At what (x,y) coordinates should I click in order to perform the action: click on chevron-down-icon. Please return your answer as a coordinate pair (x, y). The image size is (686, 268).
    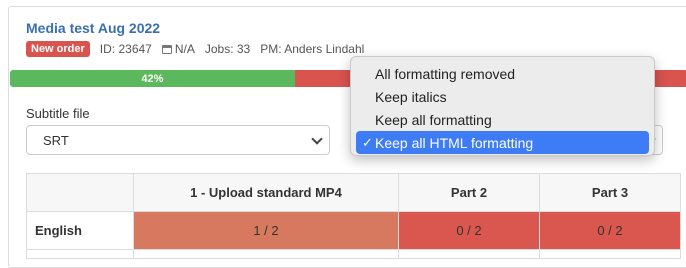
    Looking at the image, I should click on (317, 139).